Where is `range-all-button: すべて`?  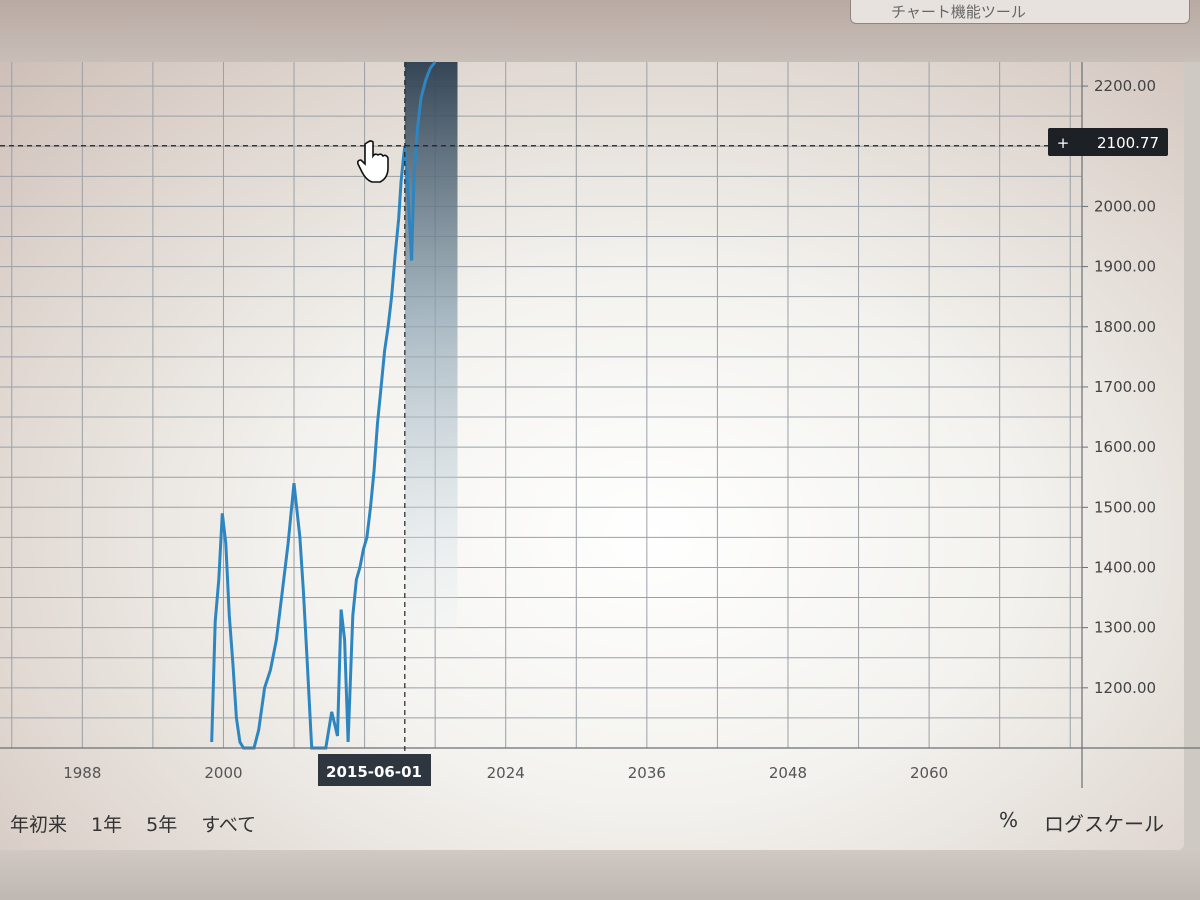 range-all-button: すべて is located at coordinates (228, 823).